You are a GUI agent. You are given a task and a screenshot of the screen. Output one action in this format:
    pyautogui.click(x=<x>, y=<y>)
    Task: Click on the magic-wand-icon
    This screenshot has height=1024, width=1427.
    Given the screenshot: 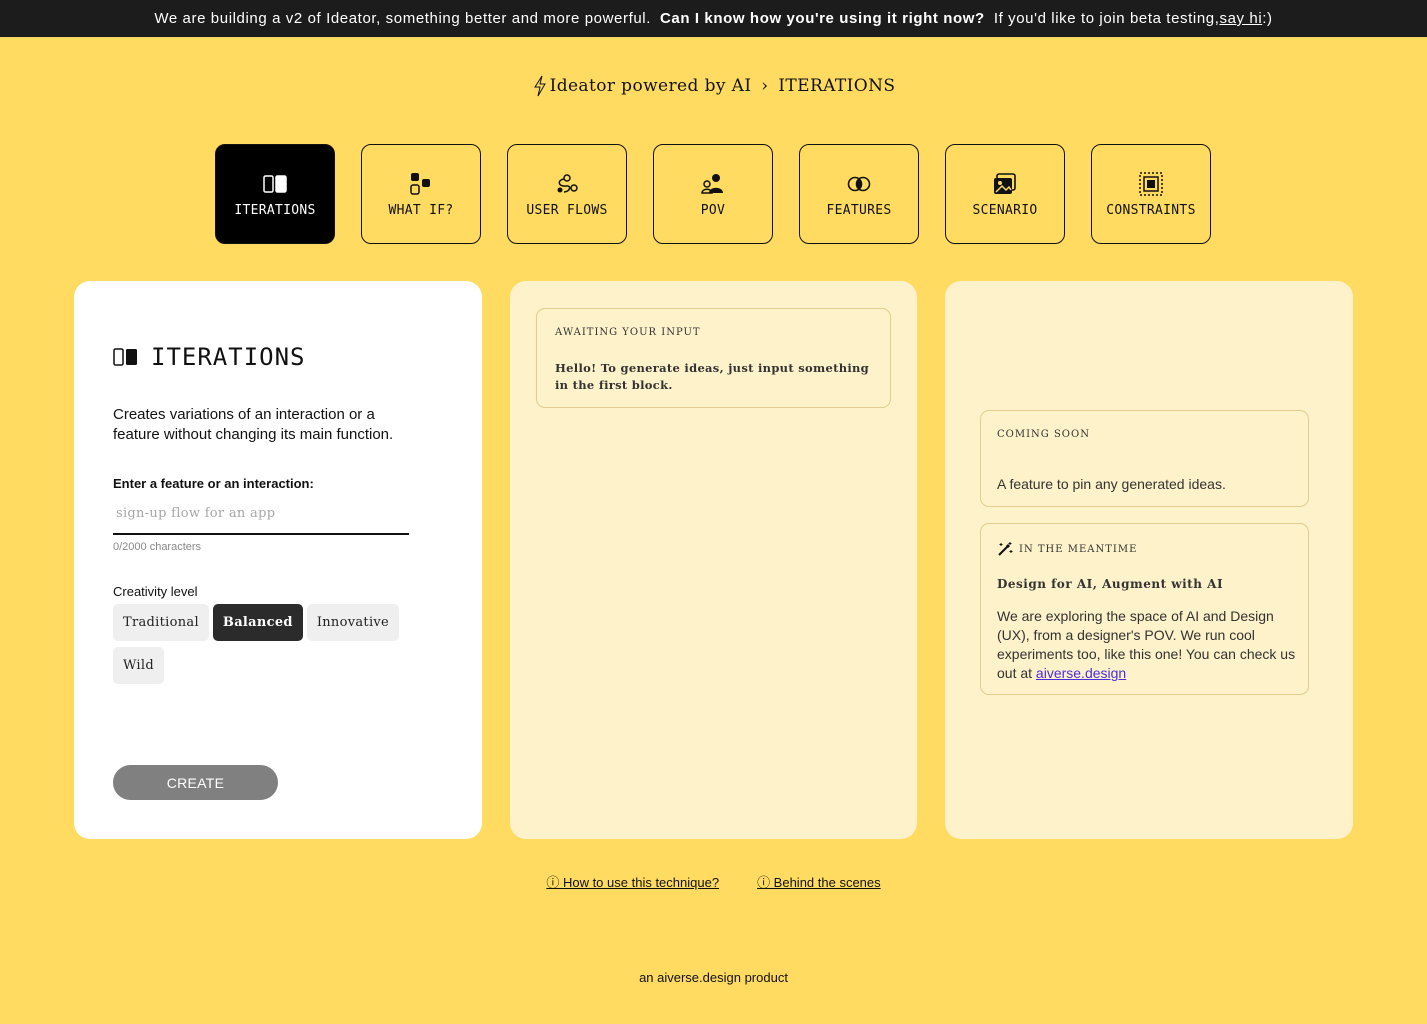 What is the action you would take?
    pyautogui.click(x=1005, y=549)
    